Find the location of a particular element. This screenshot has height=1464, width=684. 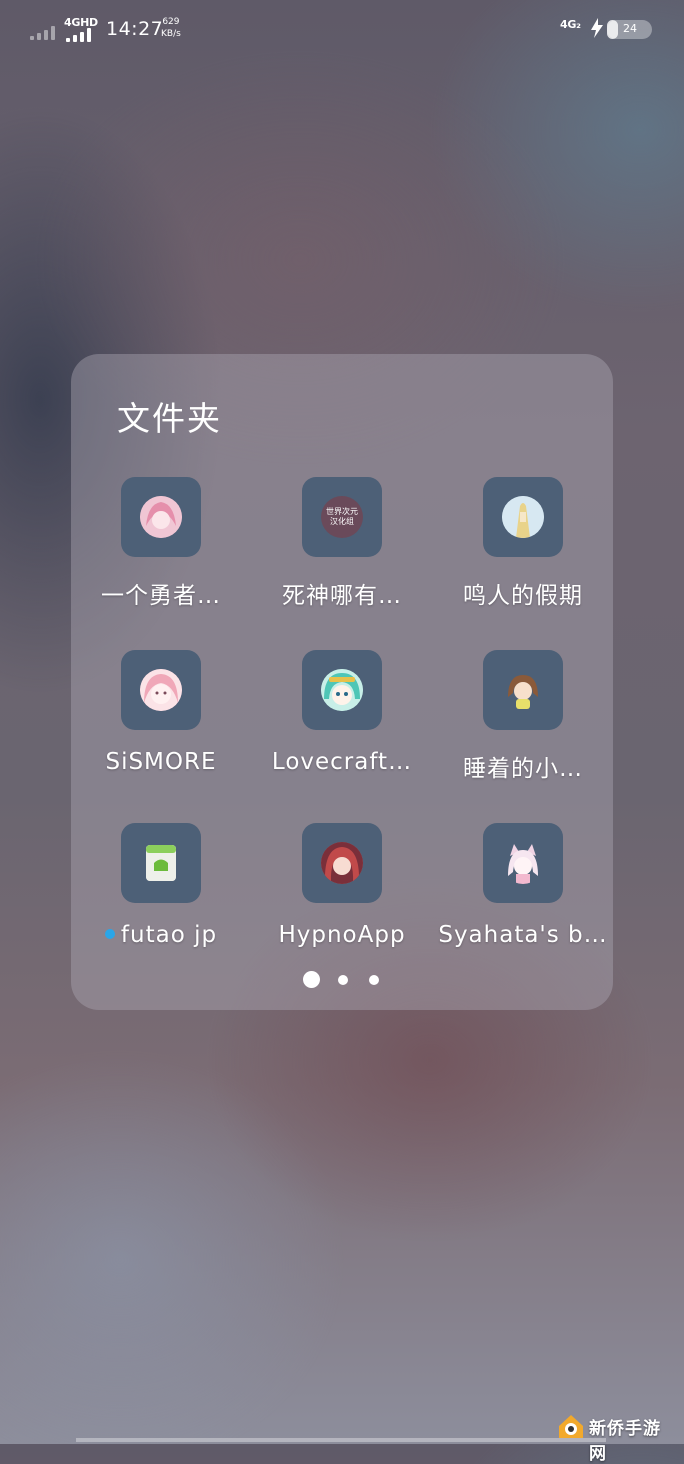

signal-strength-icon-sim2 is located at coordinates (79, 35).